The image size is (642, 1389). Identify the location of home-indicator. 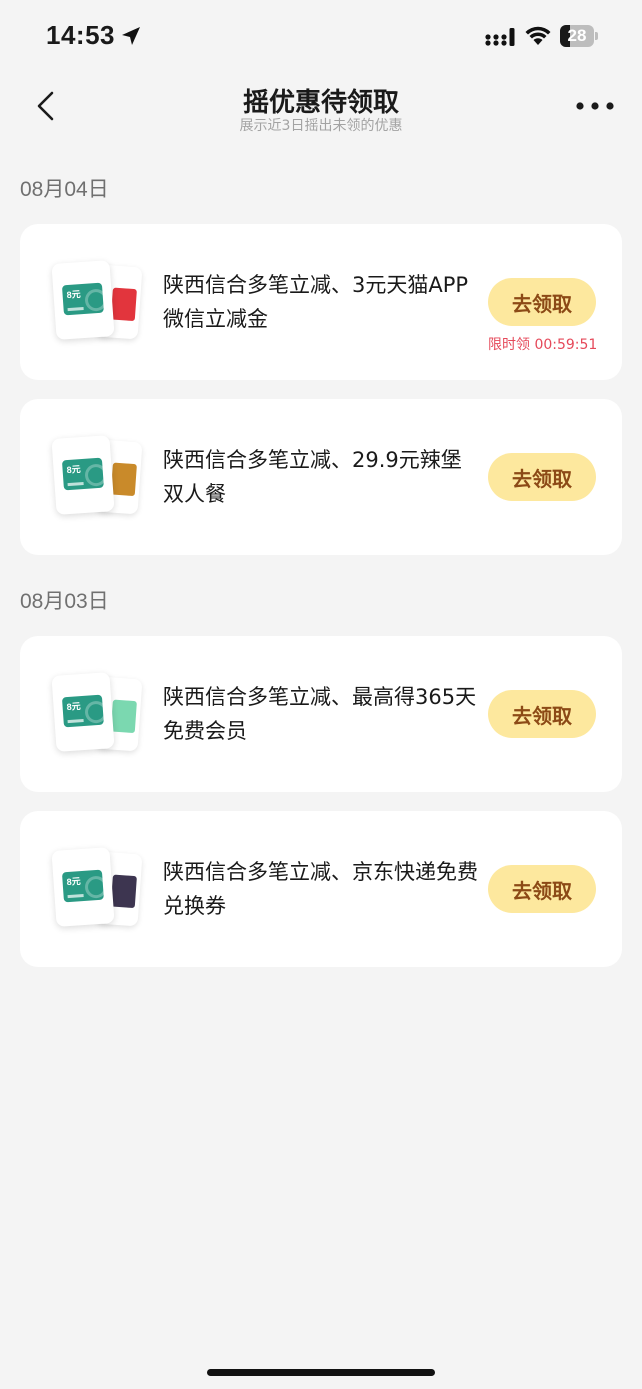
(321, 1372).